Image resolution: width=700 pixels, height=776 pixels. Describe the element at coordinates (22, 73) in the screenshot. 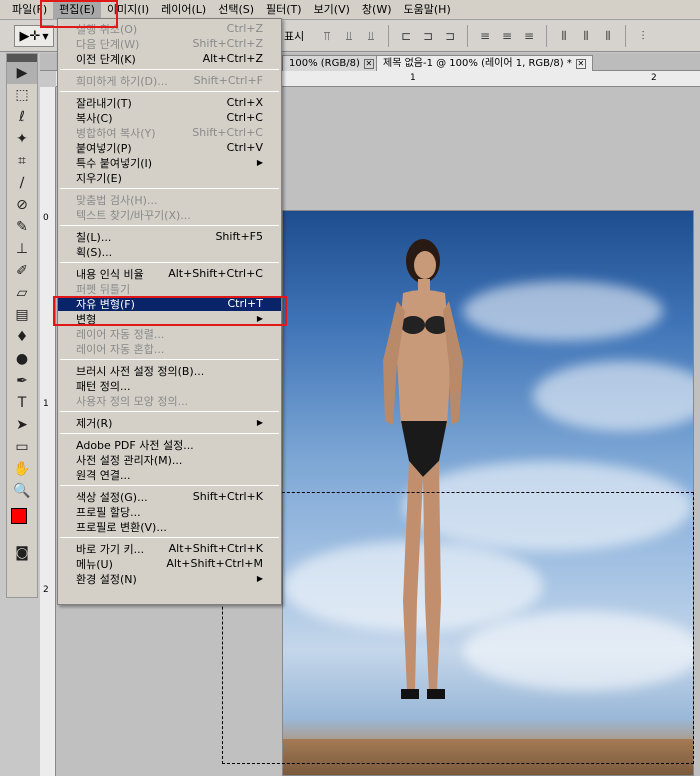

I see `move-tool: ▶` at that location.